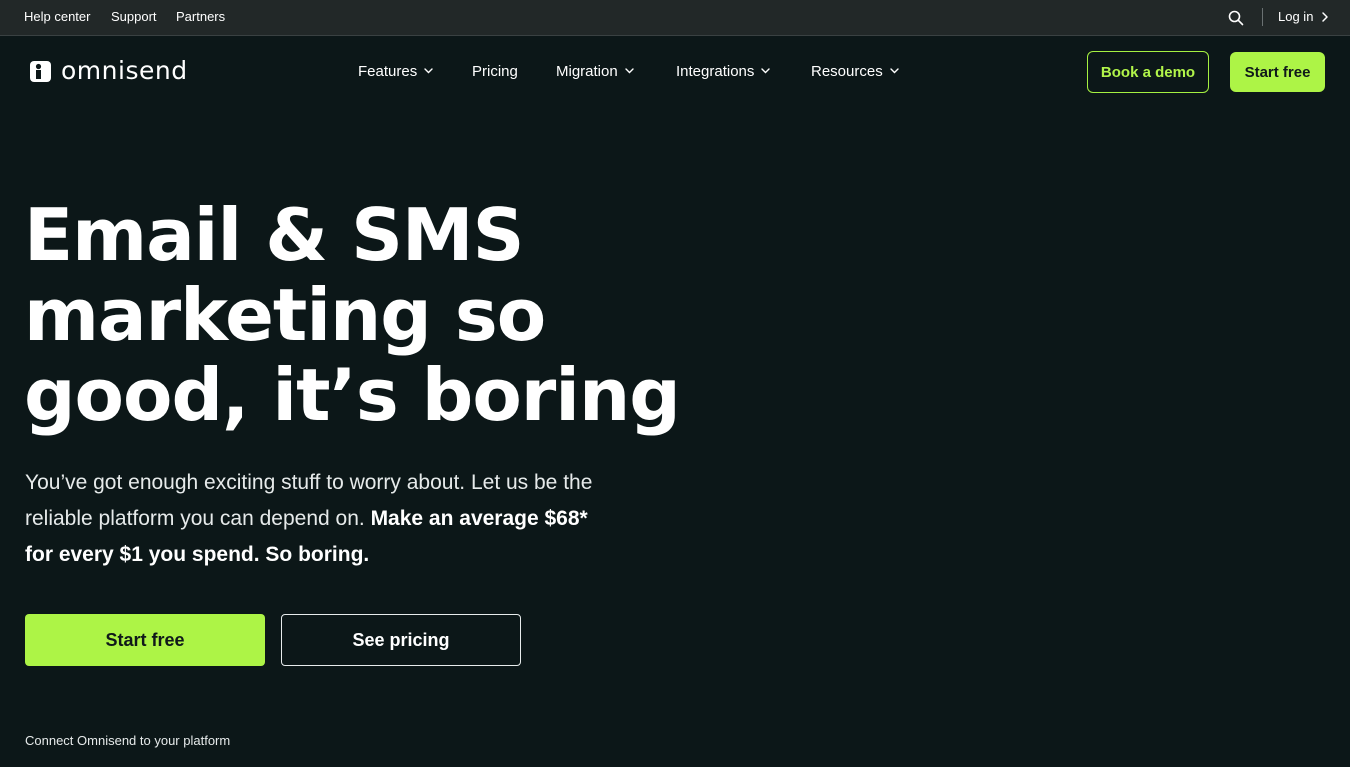 Image resolution: width=1350 pixels, height=767 pixels. I want to click on nav-resources: Resources, so click(855, 71).